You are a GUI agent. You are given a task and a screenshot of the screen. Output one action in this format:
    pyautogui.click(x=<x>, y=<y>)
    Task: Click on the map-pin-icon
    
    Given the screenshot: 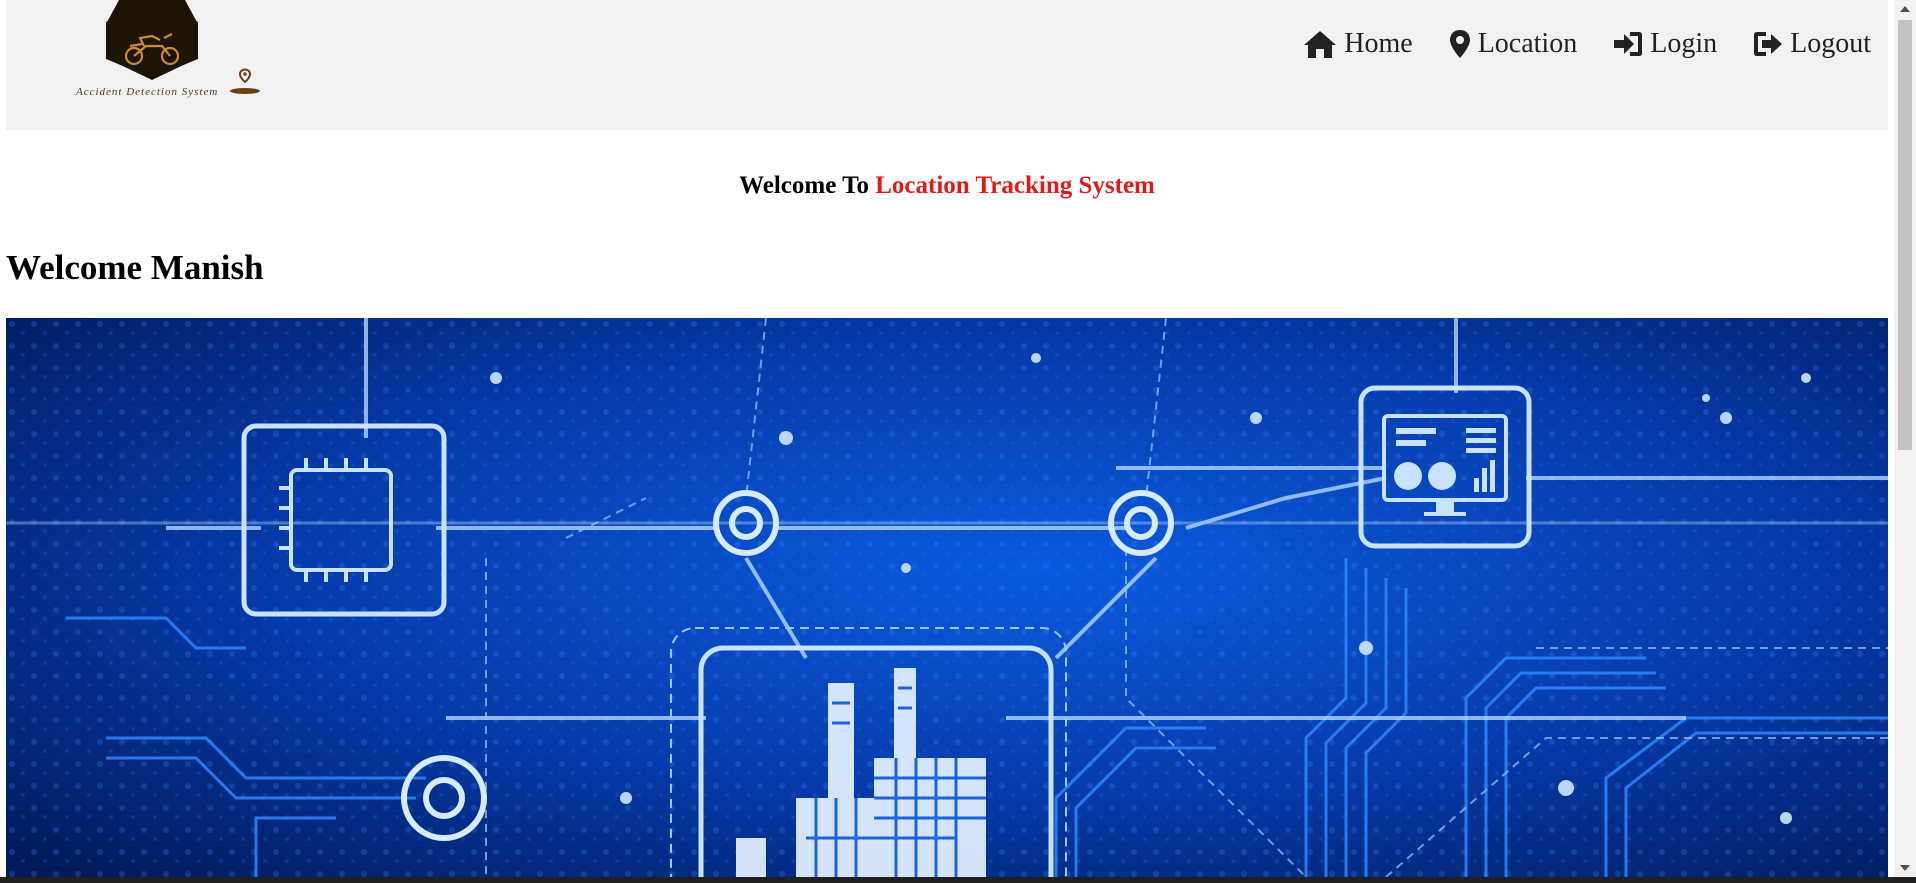 What is the action you would take?
    pyautogui.click(x=1459, y=44)
    